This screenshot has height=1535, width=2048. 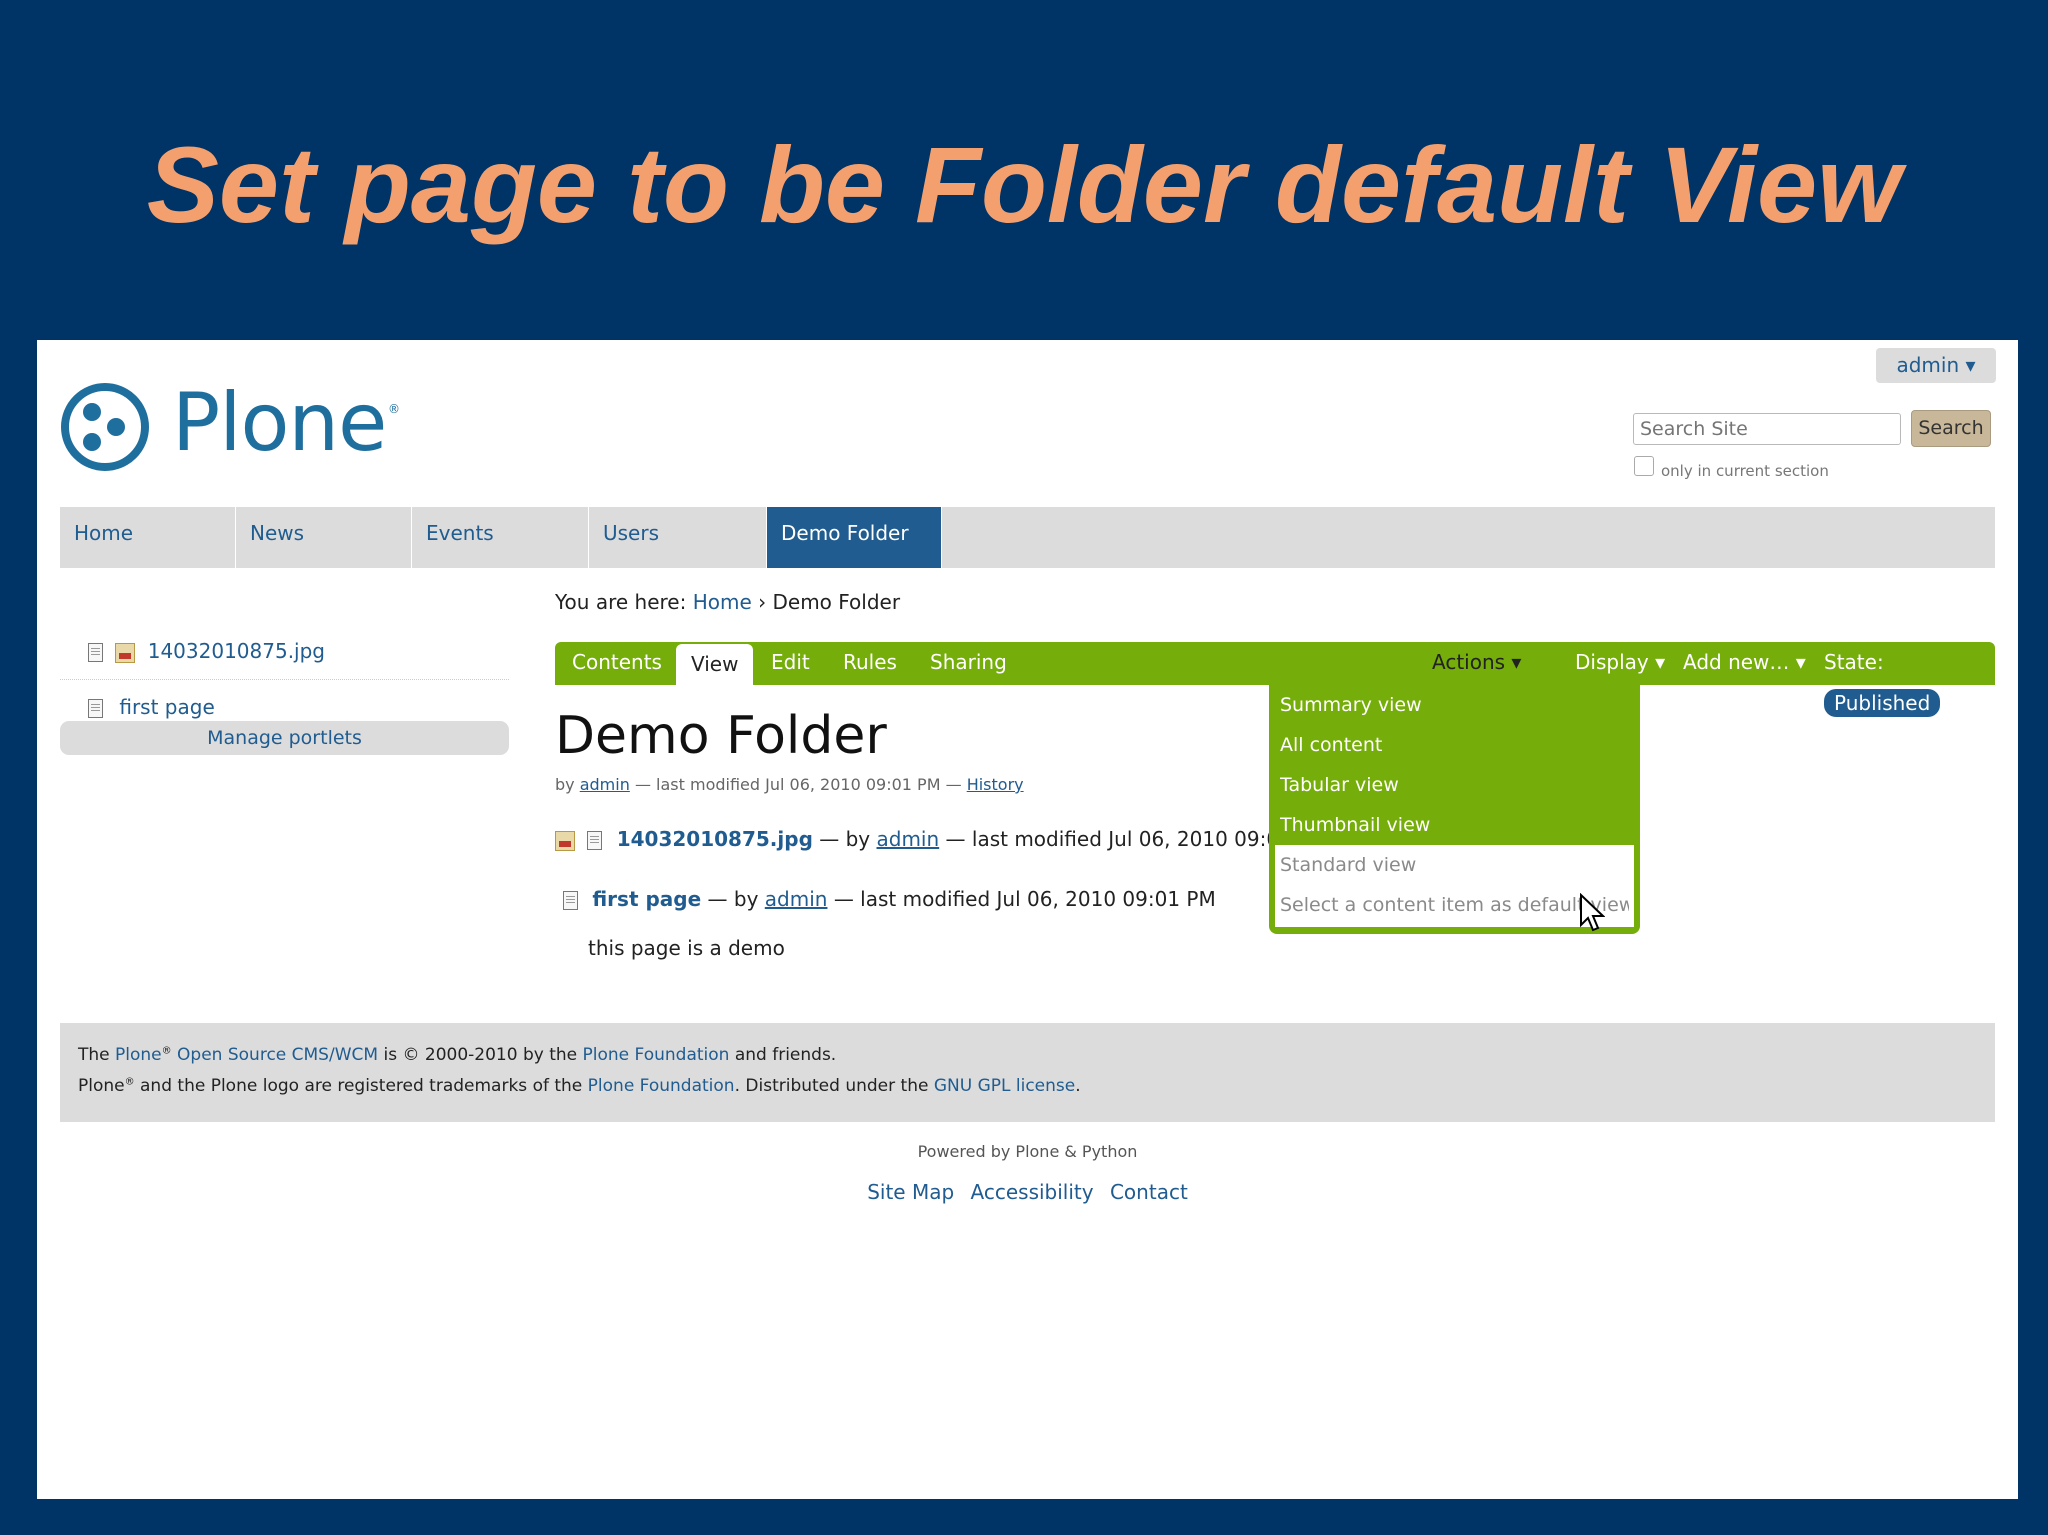 What do you see at coordinates (138, 1055) in the screenshot?
I see `footer-plone-link: Plone` at bounding box center [138, 1055].